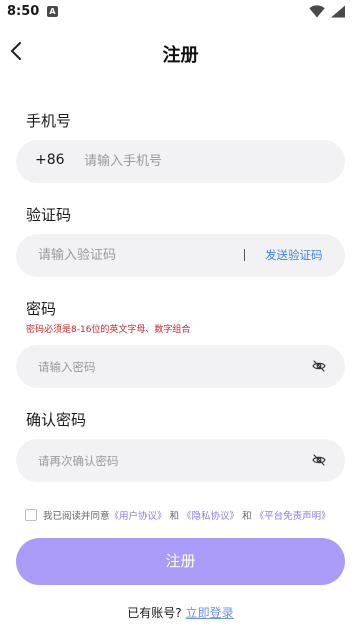  Describe the element at coordinates (138, 515) in the screenshot. I see `user-agreement-link: 《用户协议》` at that location.